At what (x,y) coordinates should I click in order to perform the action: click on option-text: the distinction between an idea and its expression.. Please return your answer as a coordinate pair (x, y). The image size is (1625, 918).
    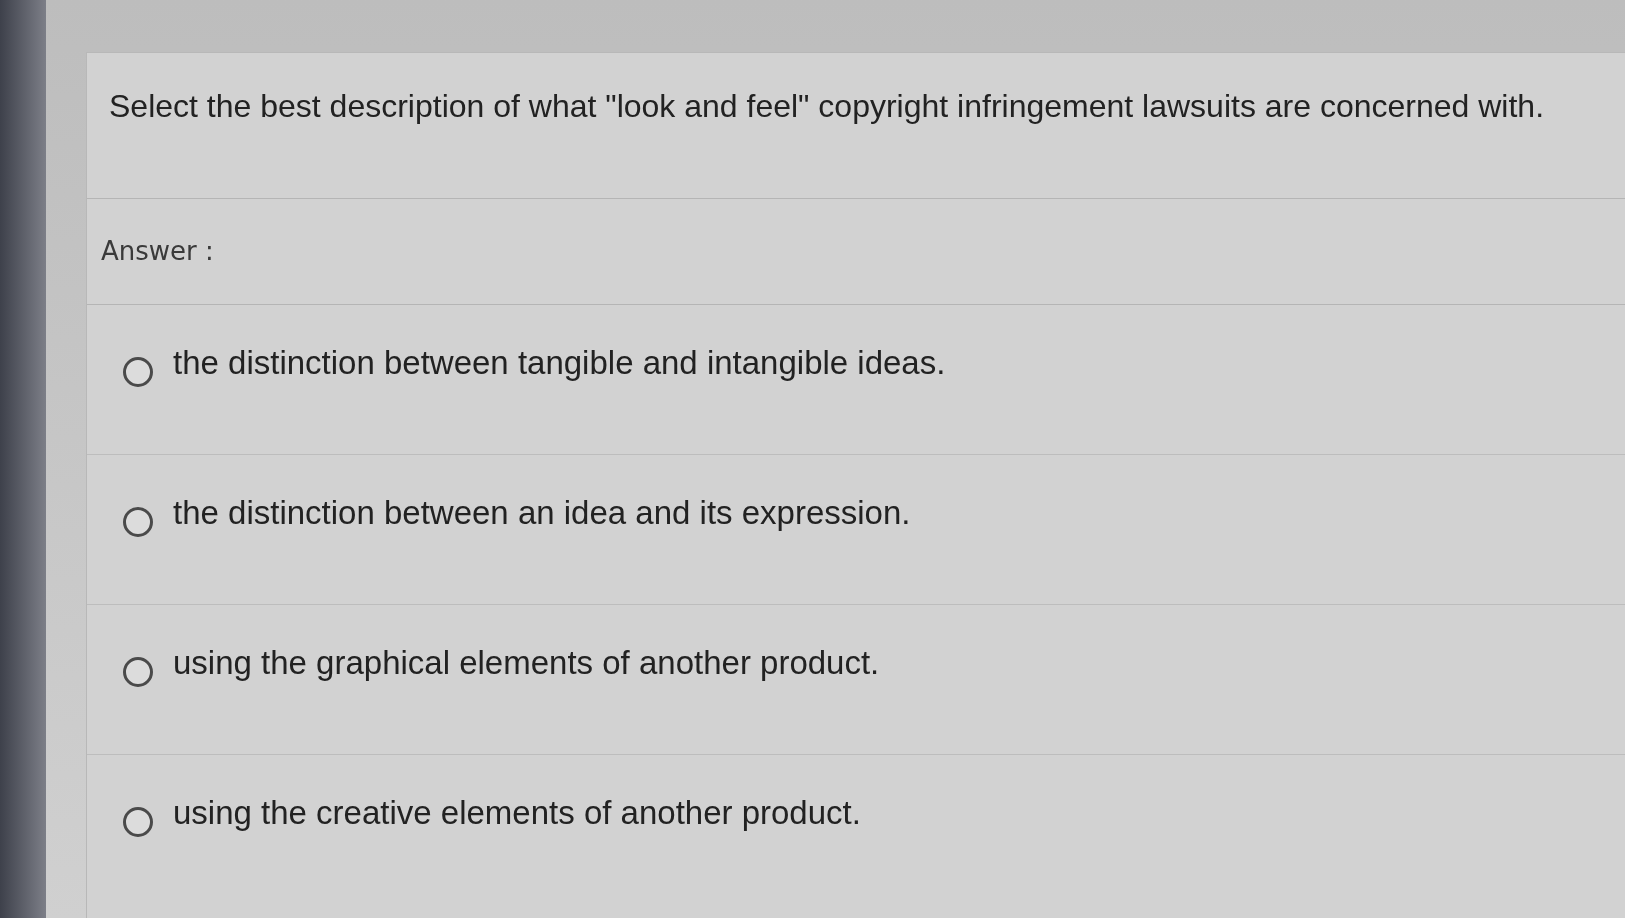
    Looking at the image, I should click on (542, 513).